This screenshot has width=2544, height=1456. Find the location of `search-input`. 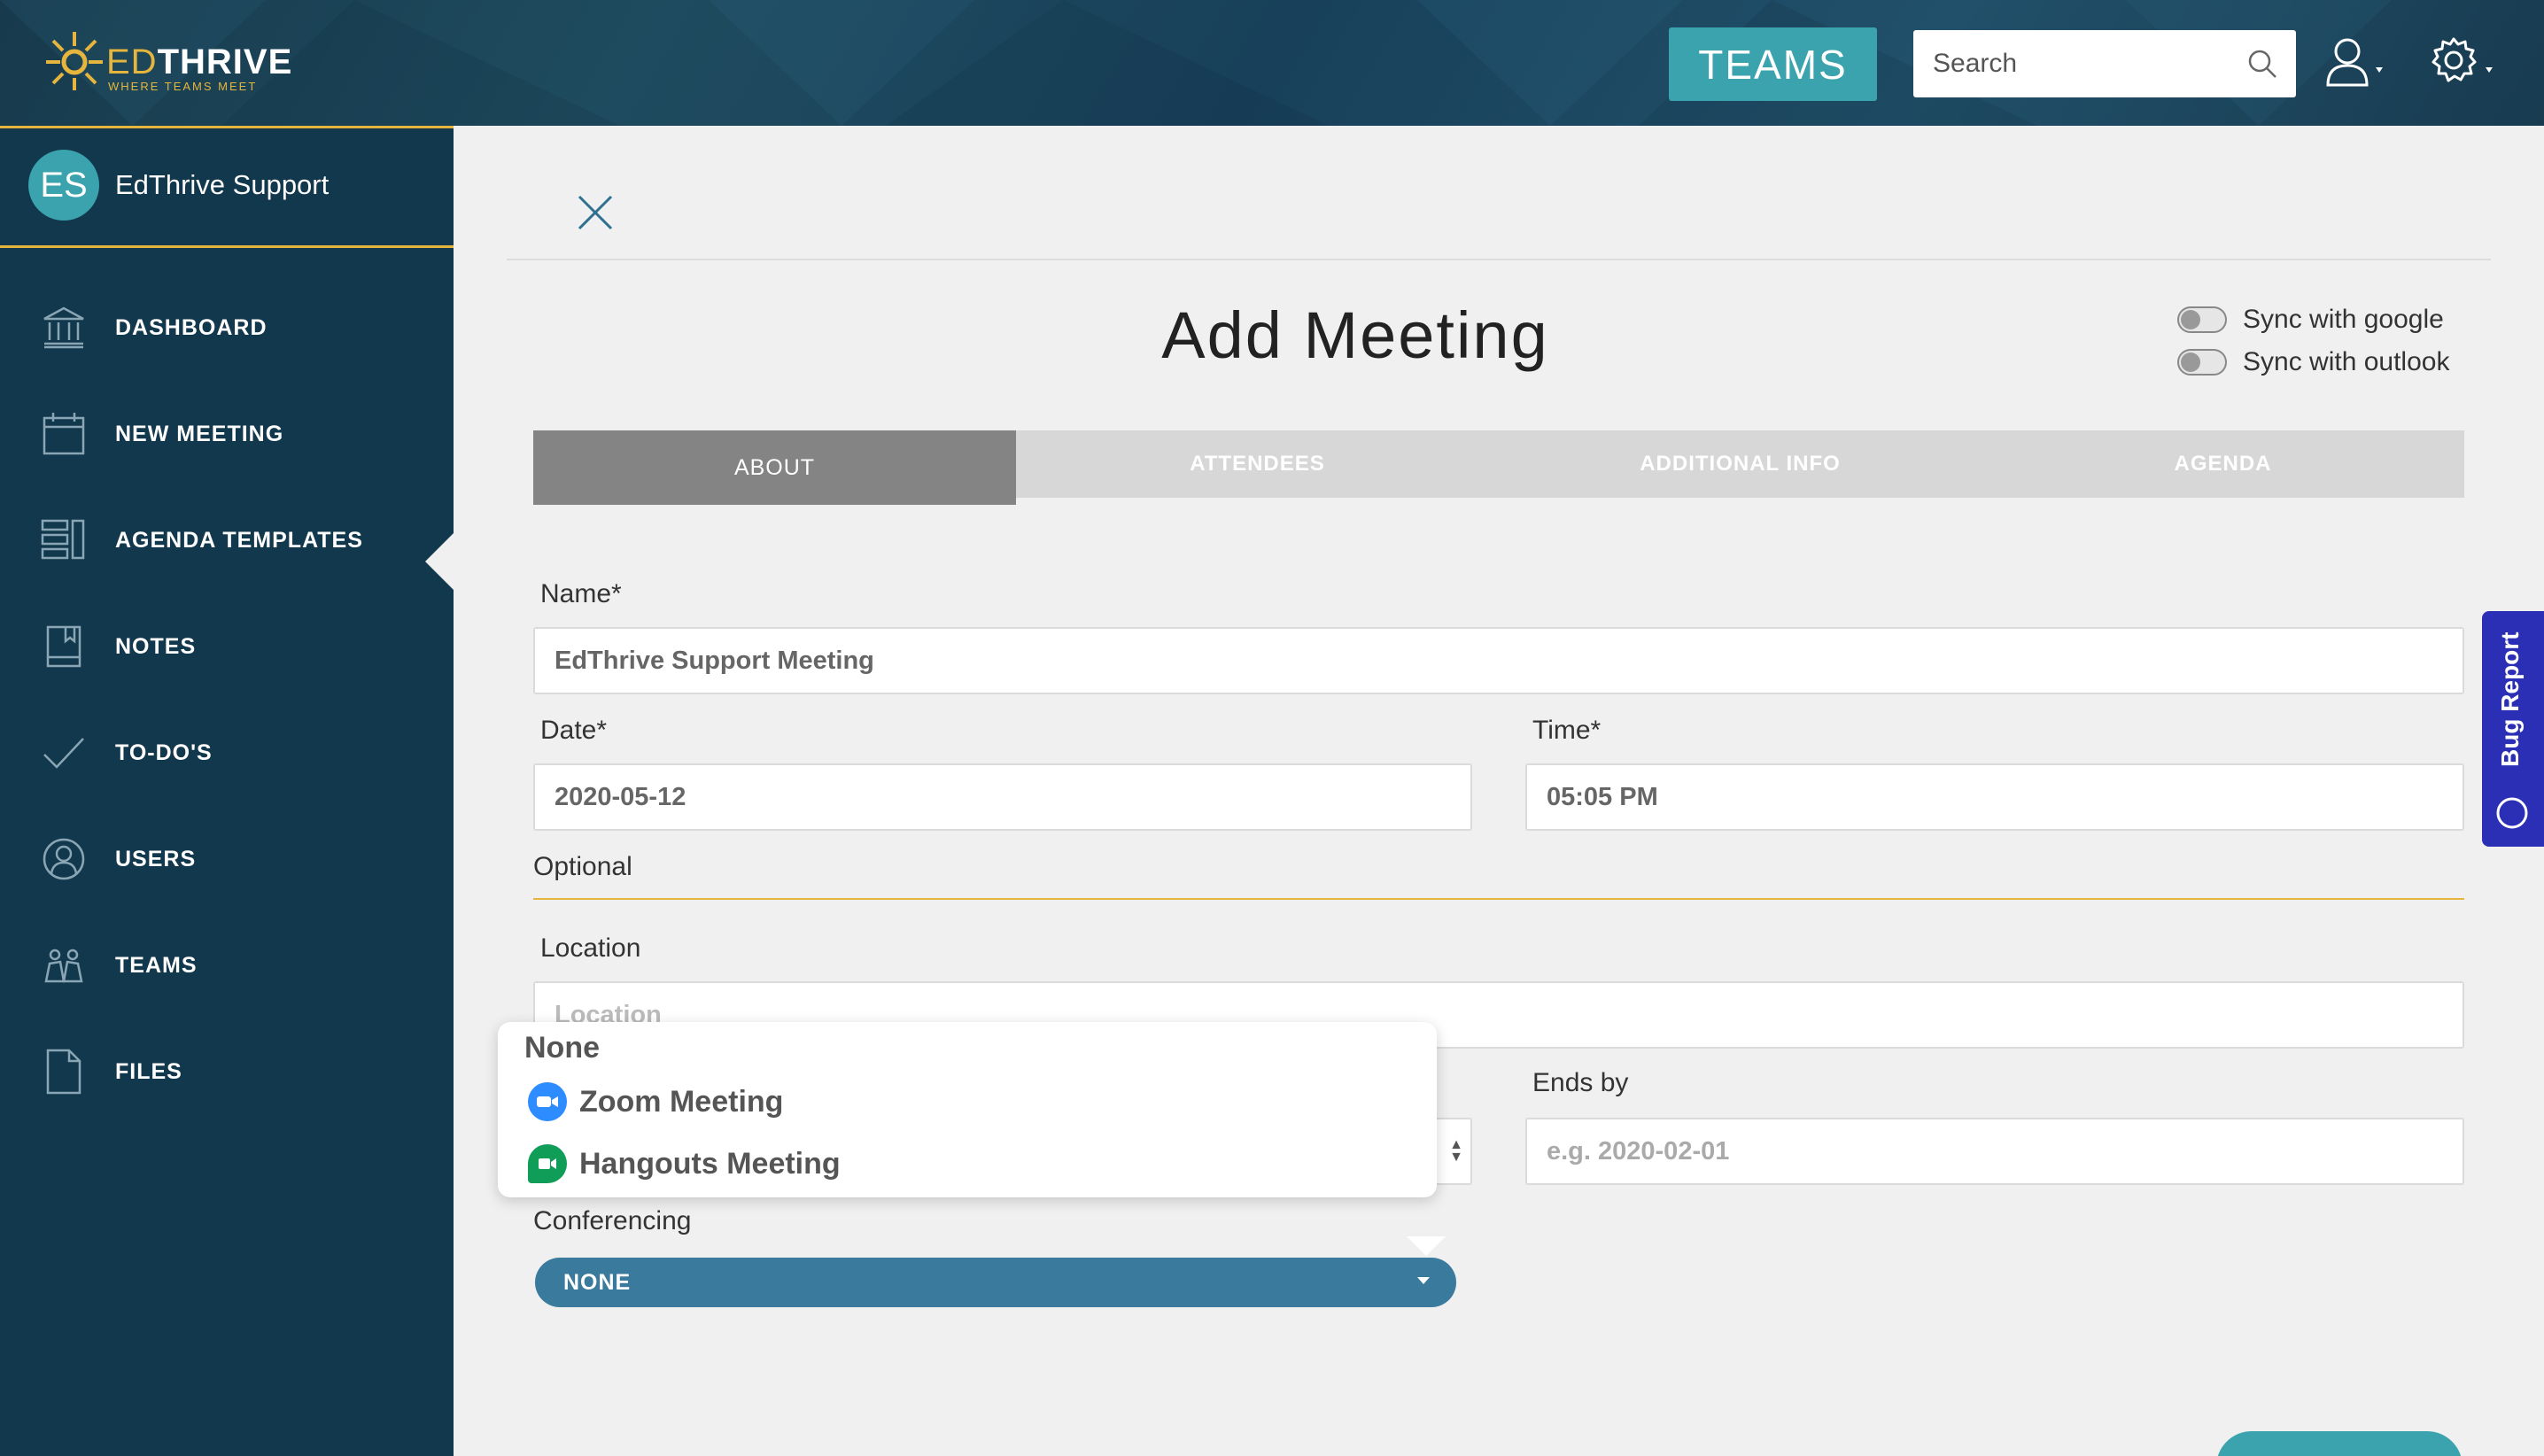

search-input is located at coordinates (2092, 64).